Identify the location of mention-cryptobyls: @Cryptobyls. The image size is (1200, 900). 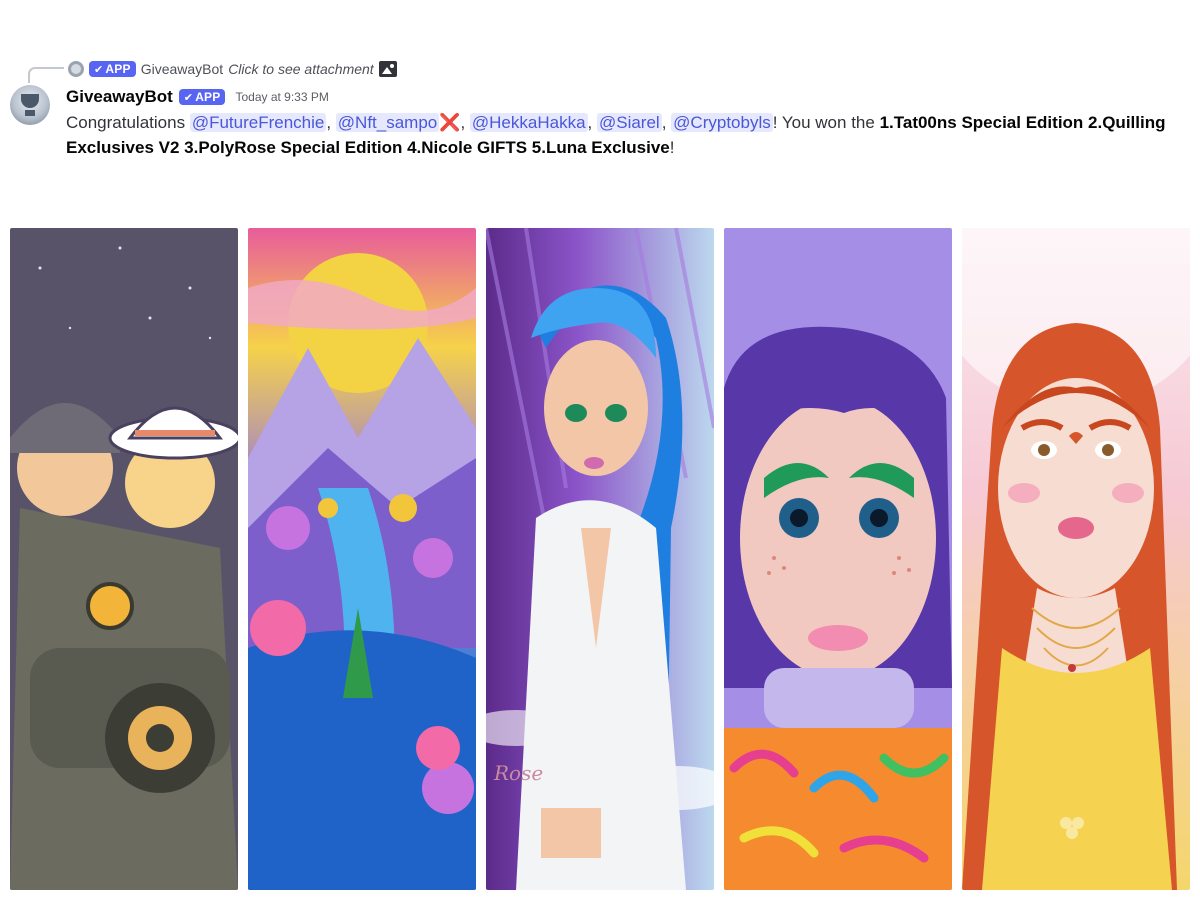
(722, 122).